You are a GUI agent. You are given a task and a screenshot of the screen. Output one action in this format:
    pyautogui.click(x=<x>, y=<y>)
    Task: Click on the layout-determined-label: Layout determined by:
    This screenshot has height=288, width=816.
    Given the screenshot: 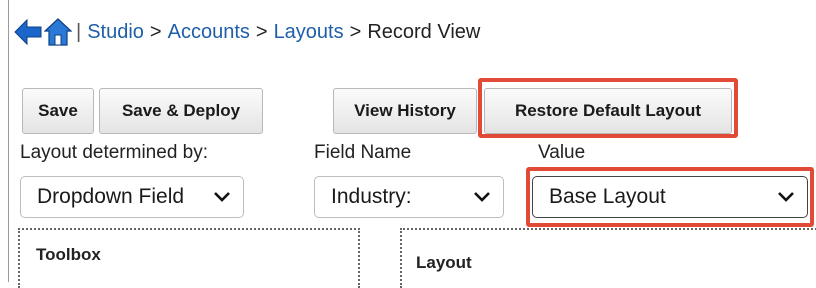 What is the action you would take?
    pyautogui.click(x=114, y=152)
    